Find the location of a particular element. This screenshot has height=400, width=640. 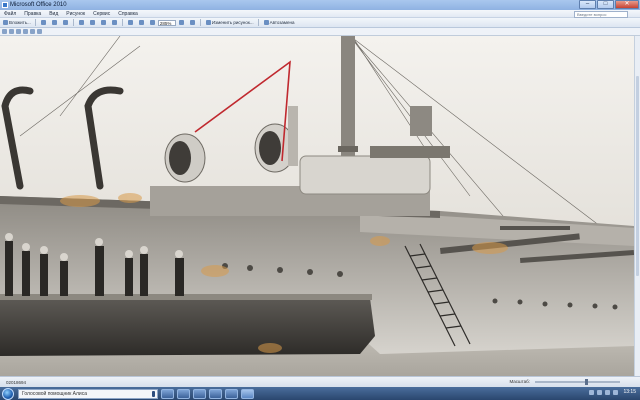

menu-picture: Рисунок is located at coordinates (75, 14).